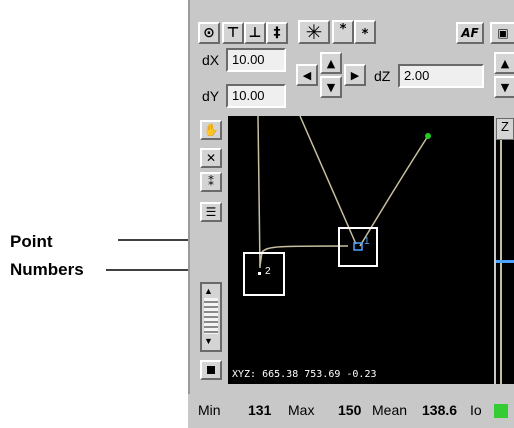 This screenshot has height=428, width=514. I want to click on snap-bottom-button: ⊥, so click(255, 33).